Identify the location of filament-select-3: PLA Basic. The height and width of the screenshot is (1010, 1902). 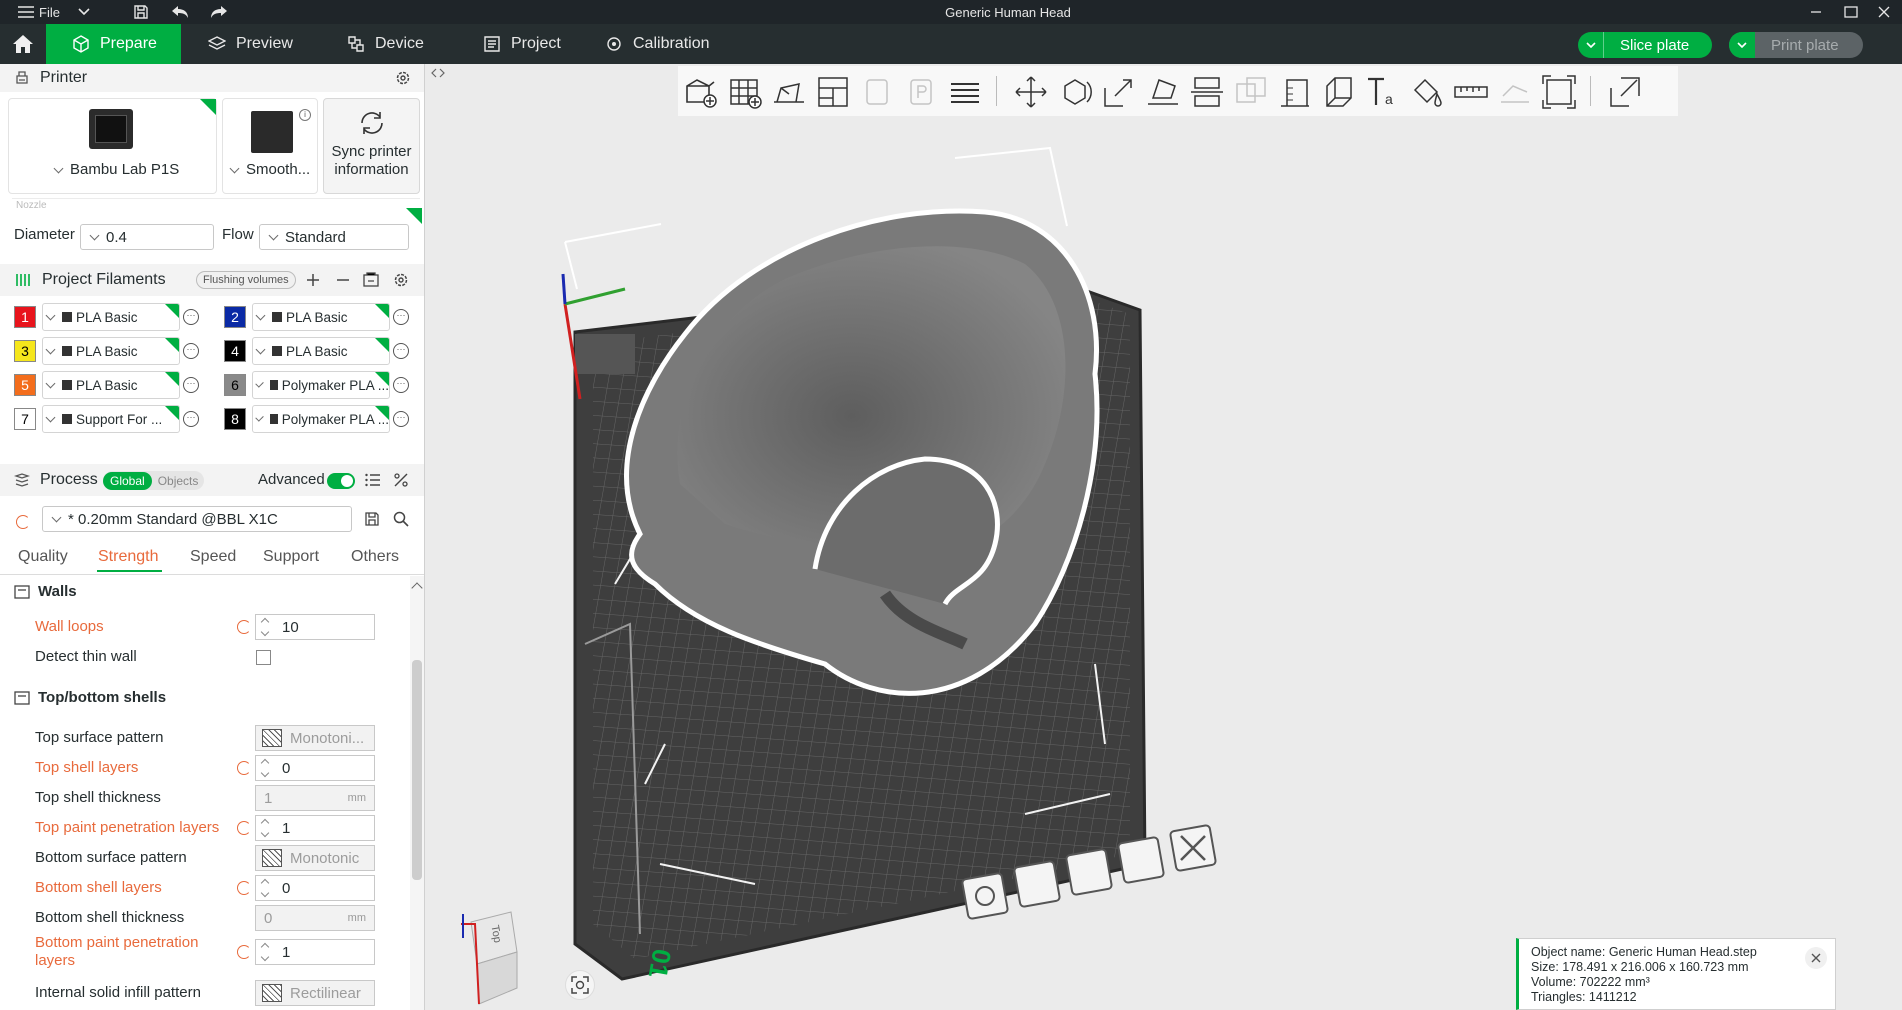
(111, 351).